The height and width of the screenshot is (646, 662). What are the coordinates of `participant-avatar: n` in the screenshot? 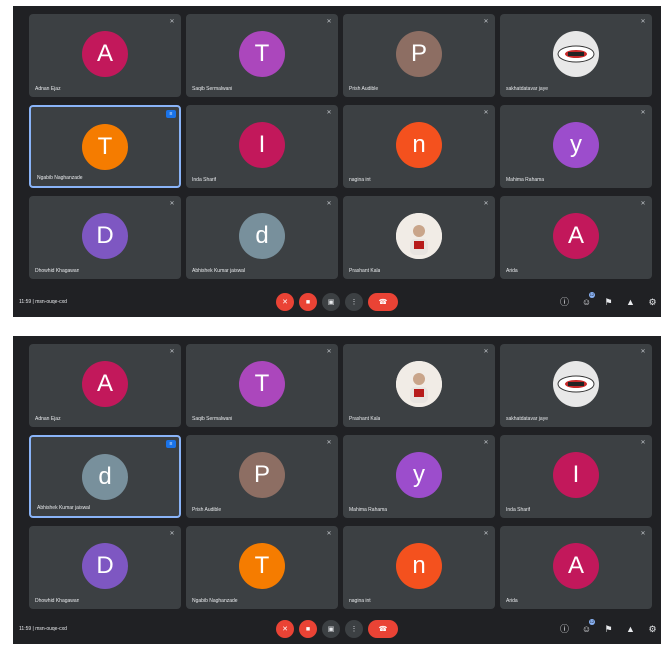 It's located at (419, 566).